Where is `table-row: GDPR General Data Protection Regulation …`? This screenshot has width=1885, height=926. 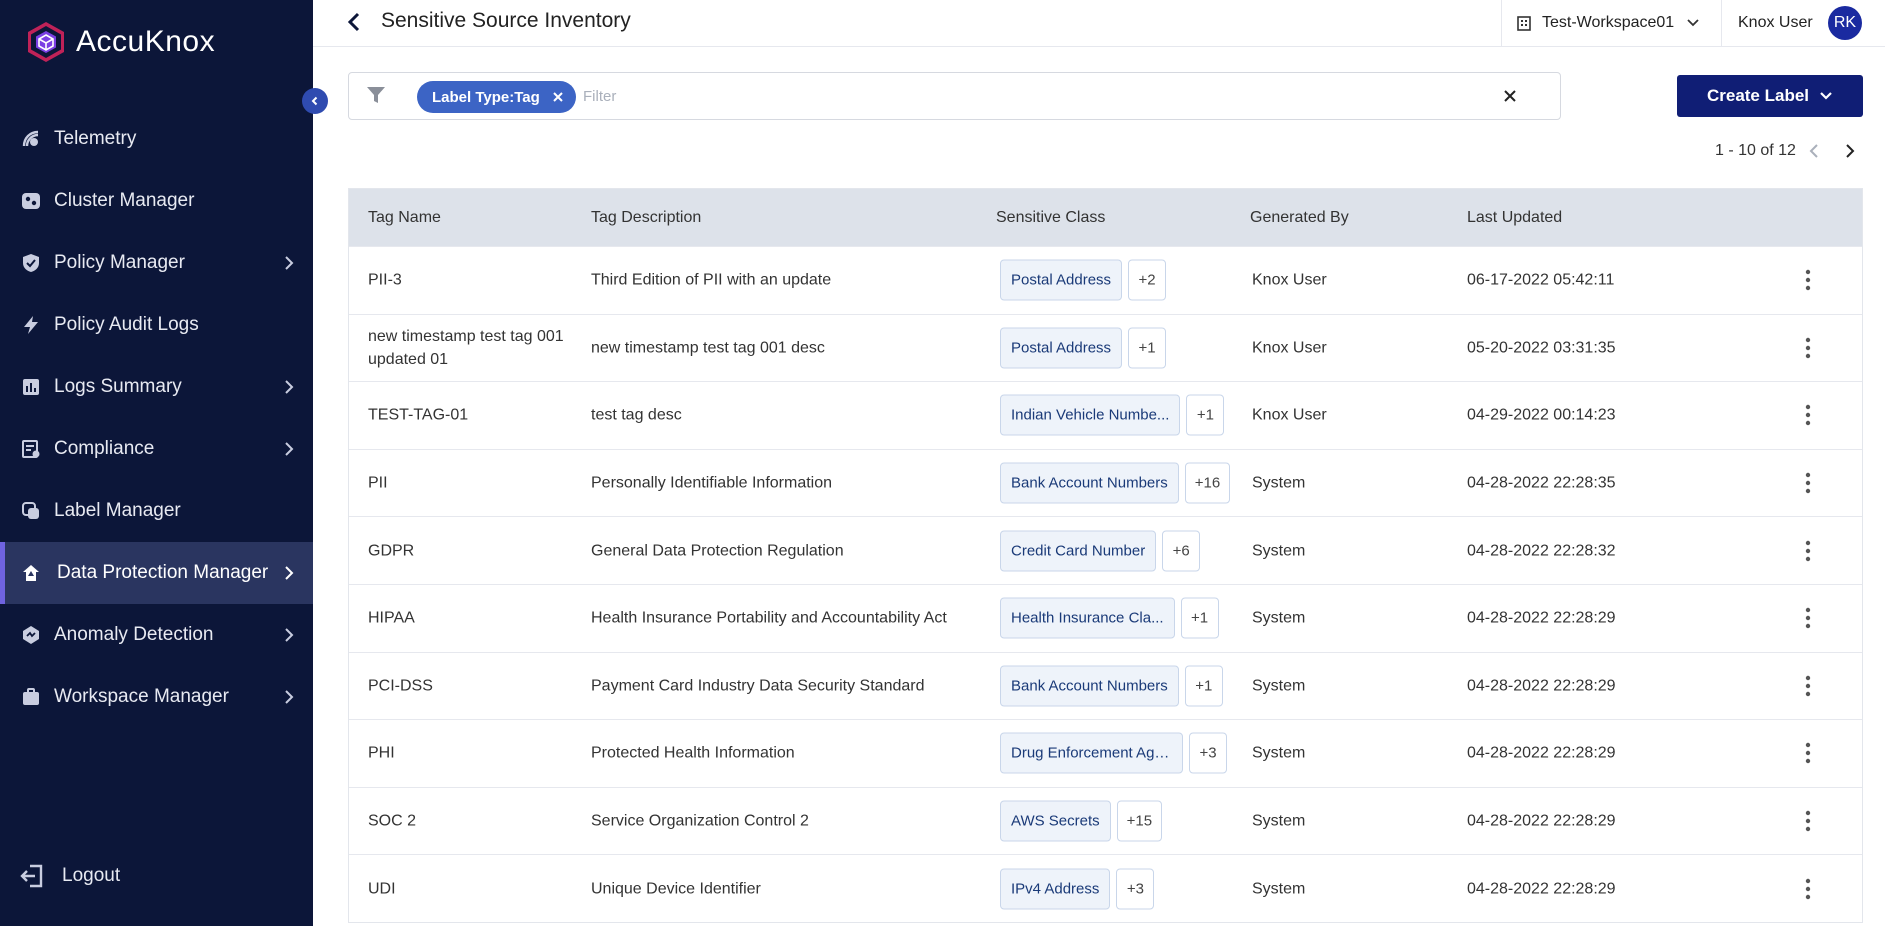 table-row: GDPR General Data Protection Regulation … is located at coordinates (1105, 550).